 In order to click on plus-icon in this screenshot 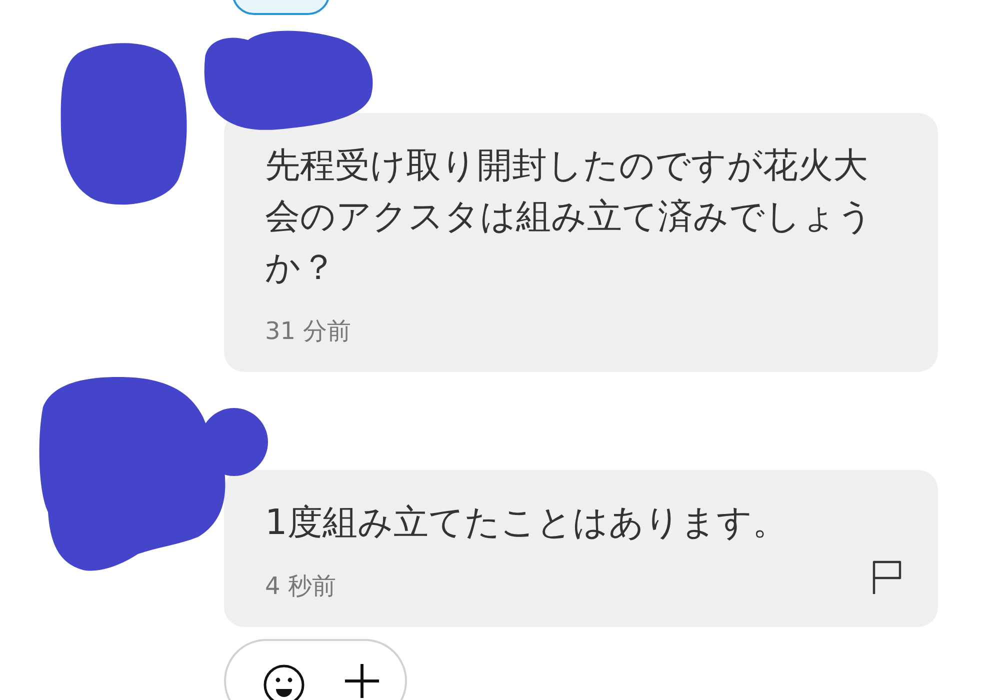, I will do `click(362, 681)`.